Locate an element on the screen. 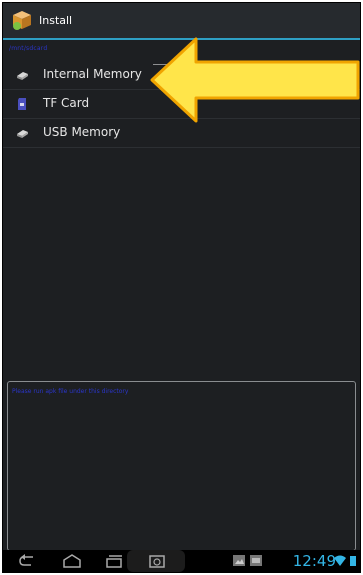 This screenshot has width=363, height=575. title-bar: Install is located at coordinates (181, 21).